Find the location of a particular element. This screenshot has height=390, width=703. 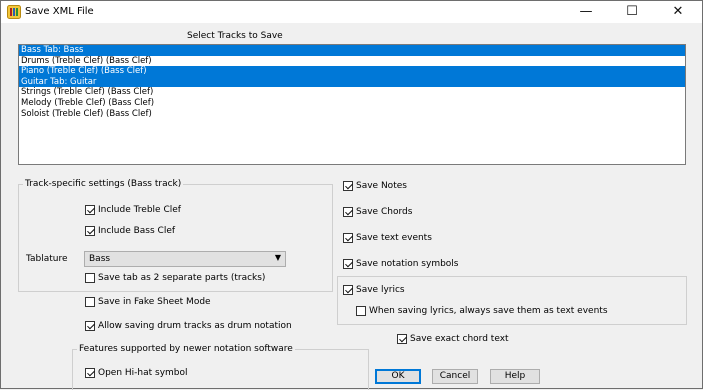

include-treble-clef-checkbox: Include Treble Clef is located at coordinates (133, 210).